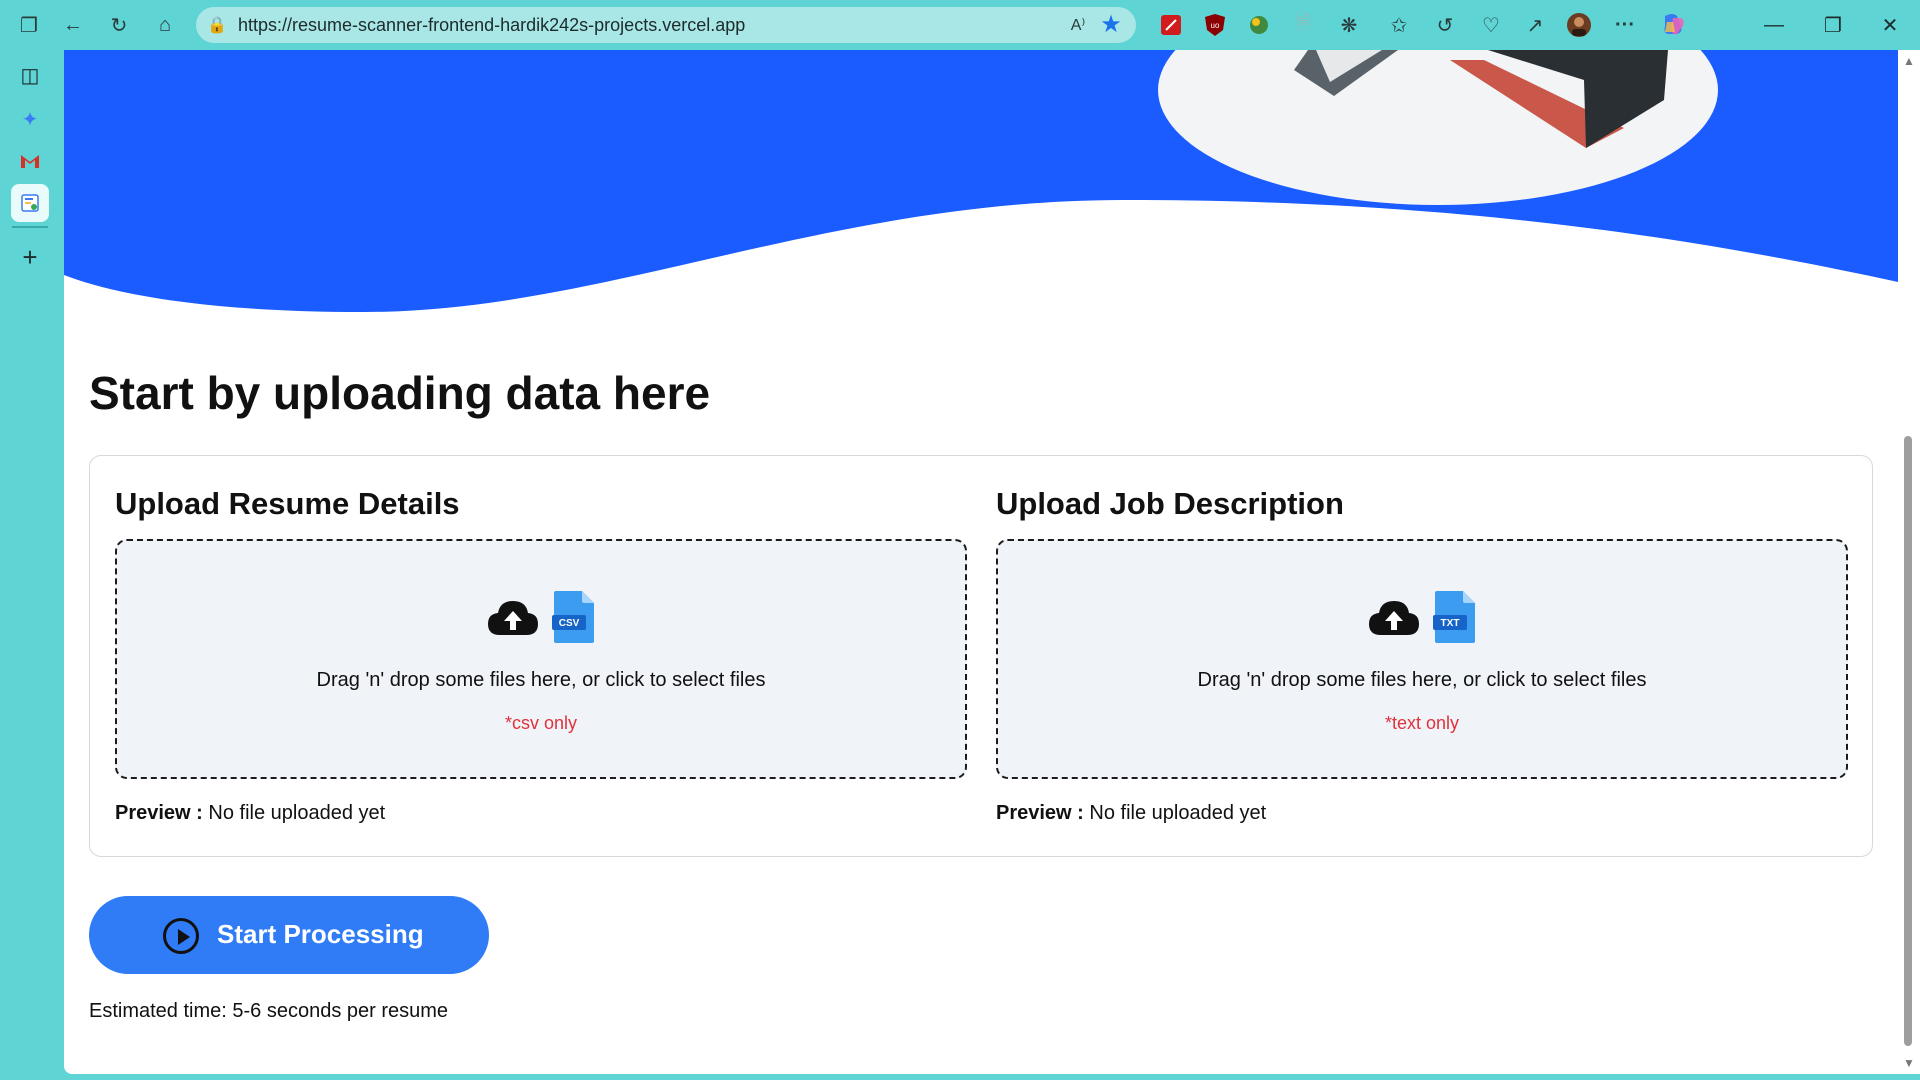 The width and height of the screenshot is (1920, 1080). Describe the element at coordinates (1399, 25) in the screenshot. I see `favorites-icon: ✩` at that location.